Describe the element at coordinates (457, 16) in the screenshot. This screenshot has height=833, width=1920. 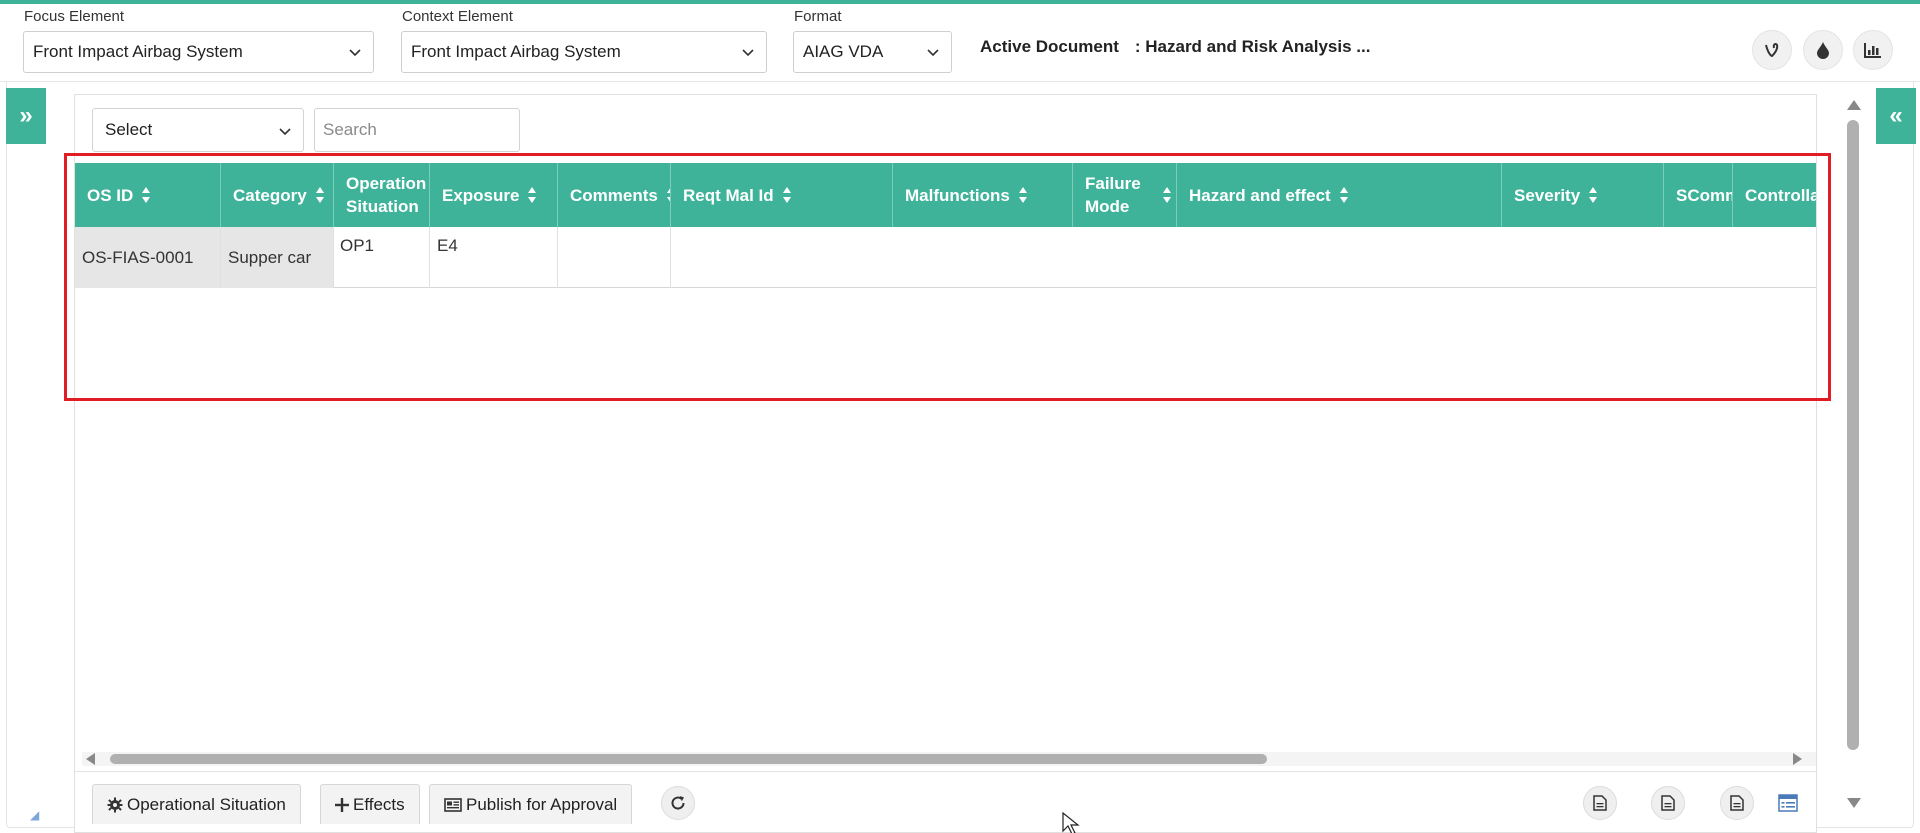
I see `context-element-label: Context Element` at that location.